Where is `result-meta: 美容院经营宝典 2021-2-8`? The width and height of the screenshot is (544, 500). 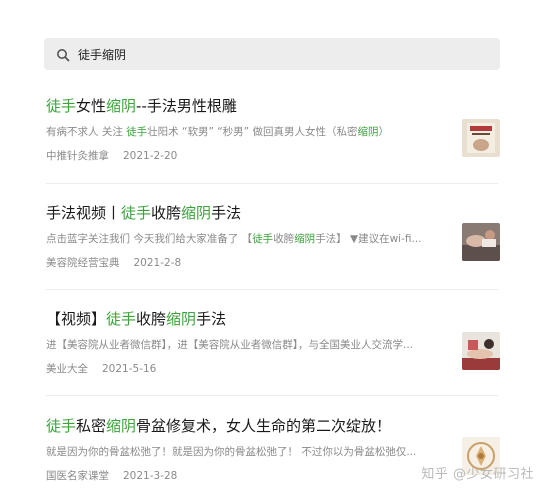 result-meta: 美容院经营宝典 2021-2-8 is located at coordinates (272, 262).